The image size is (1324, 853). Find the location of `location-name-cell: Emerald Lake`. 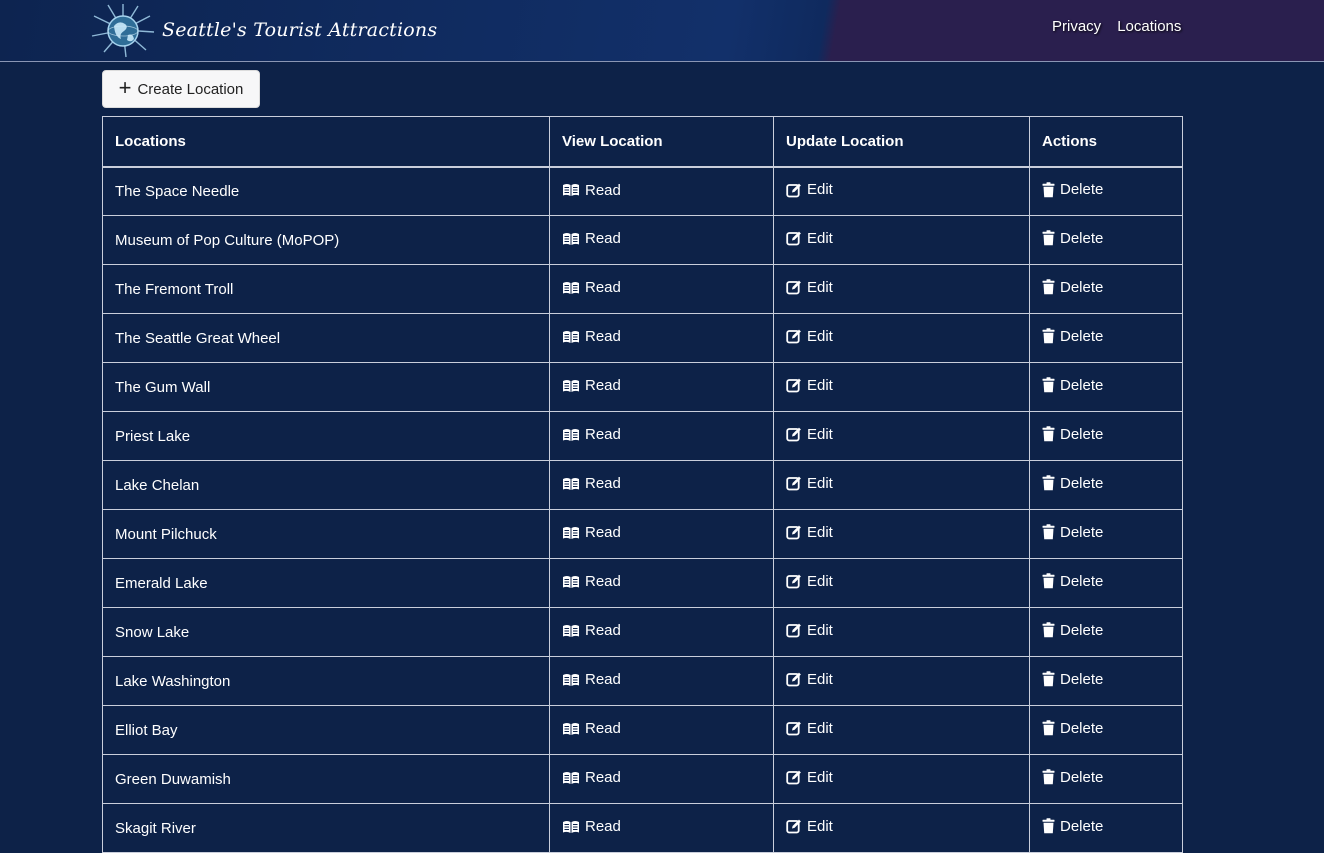

location-name-cell: Emerald Lake is located at coordinates (326, 583).